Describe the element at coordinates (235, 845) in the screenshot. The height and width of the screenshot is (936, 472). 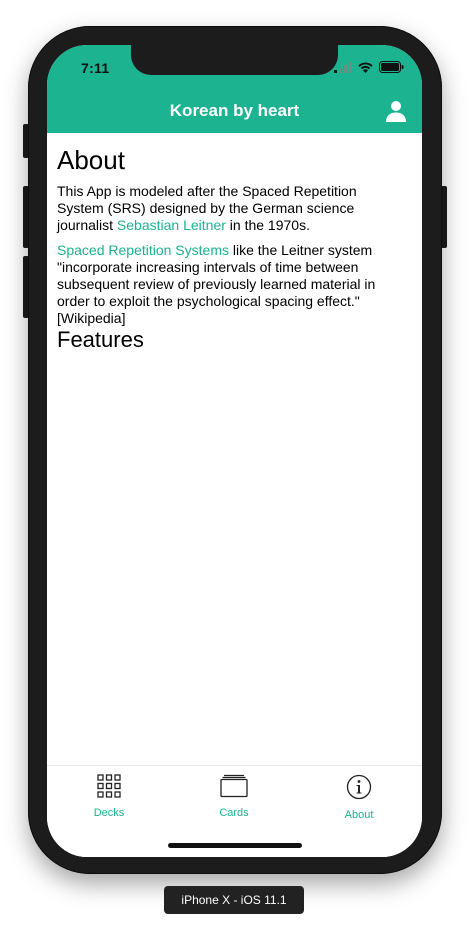
I see `home-indicator` at that location.